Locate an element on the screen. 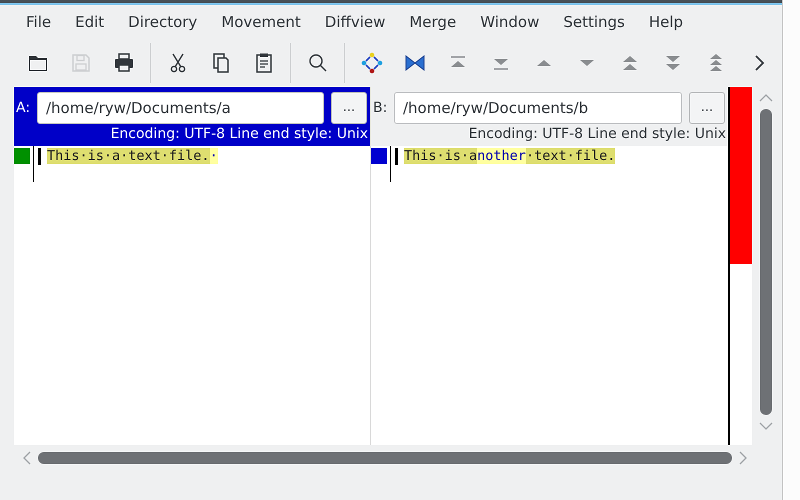 The height and width of the screenshot is (500, 800). menu-item: Movement is located at coordinates (261, 22).